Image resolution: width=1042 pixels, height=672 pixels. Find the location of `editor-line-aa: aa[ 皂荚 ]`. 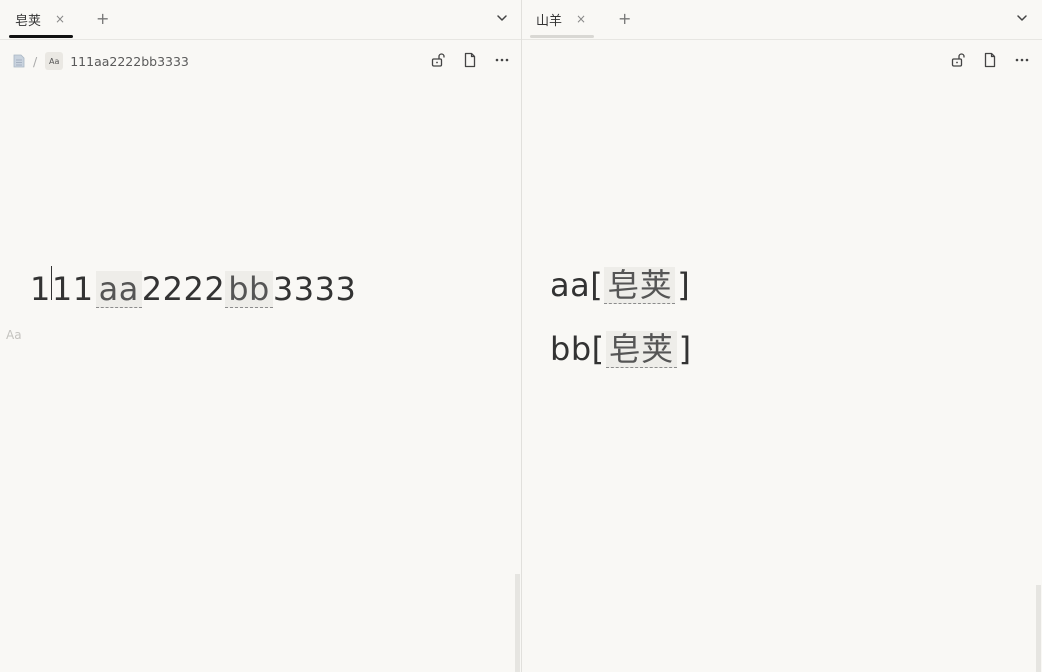

editor-line-aa: aa[ 皂荚 ] is located at coordinates (620, 285).